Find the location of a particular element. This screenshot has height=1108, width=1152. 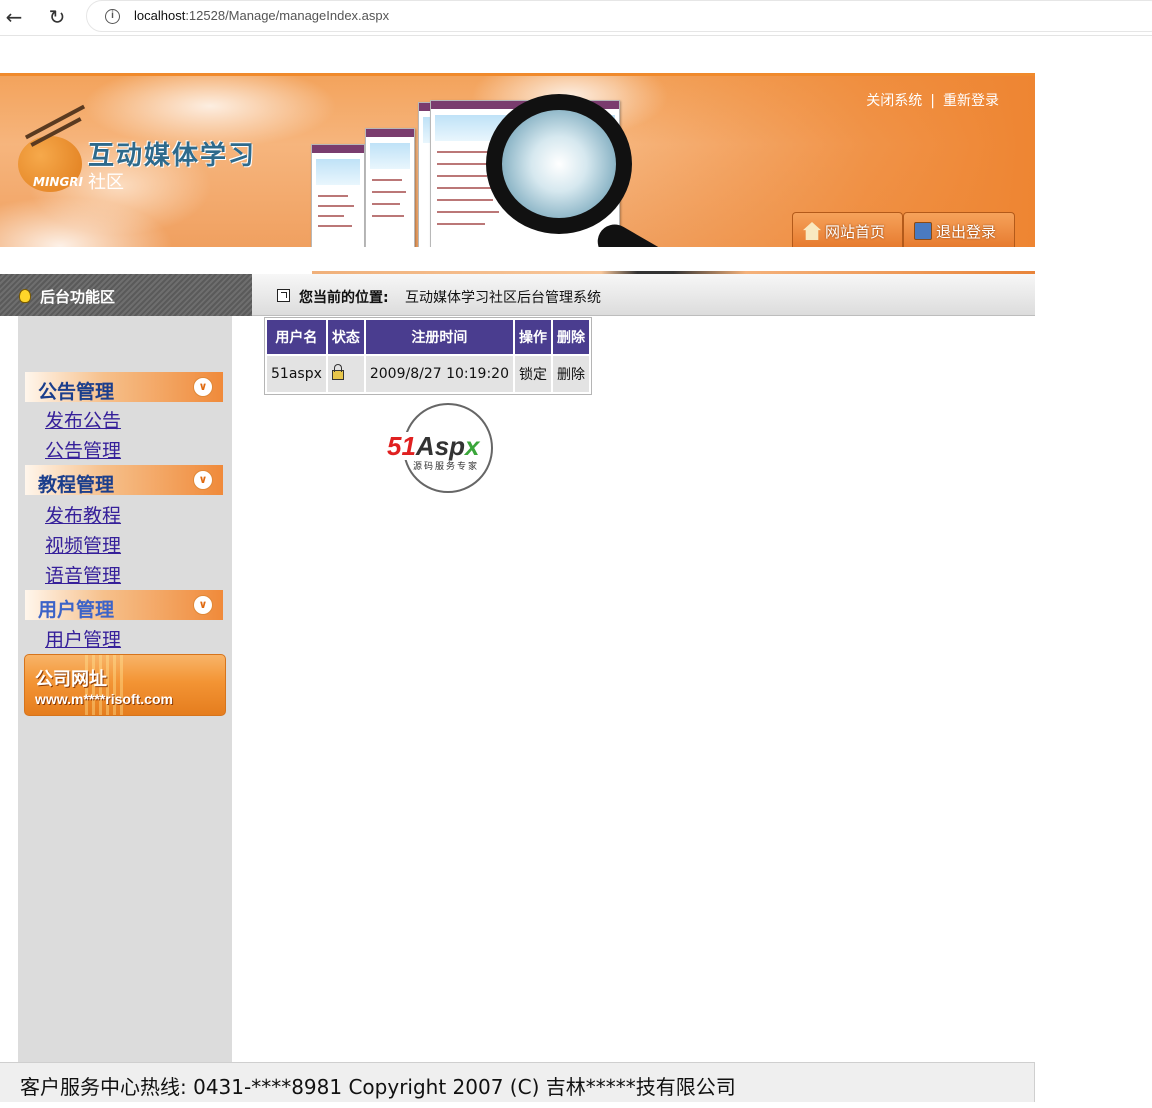

menu-group-tutorial: 教程管理 ∨ is located at coordinates (124, 480).